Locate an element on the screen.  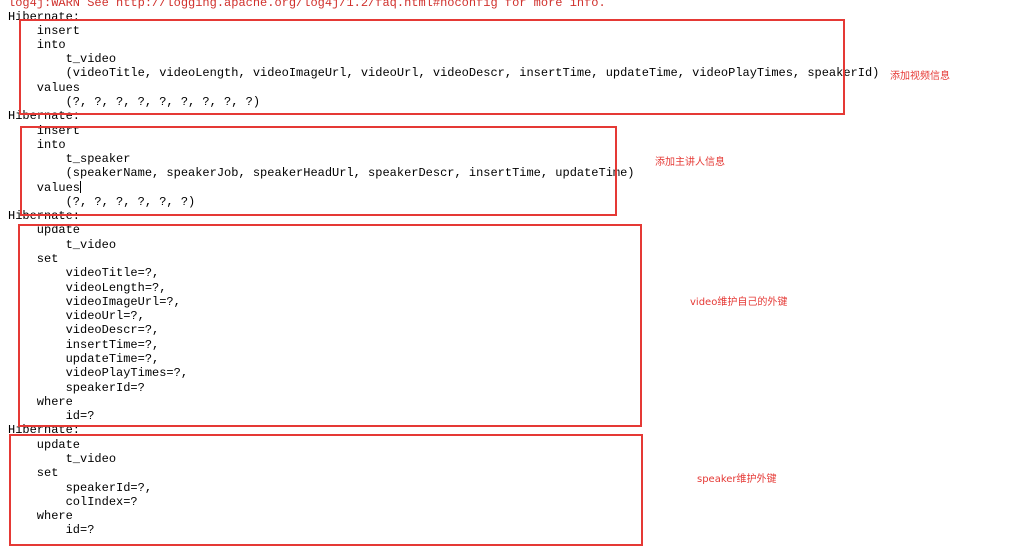
highlight-box-speaker-update is located at coordinates (326, 490).